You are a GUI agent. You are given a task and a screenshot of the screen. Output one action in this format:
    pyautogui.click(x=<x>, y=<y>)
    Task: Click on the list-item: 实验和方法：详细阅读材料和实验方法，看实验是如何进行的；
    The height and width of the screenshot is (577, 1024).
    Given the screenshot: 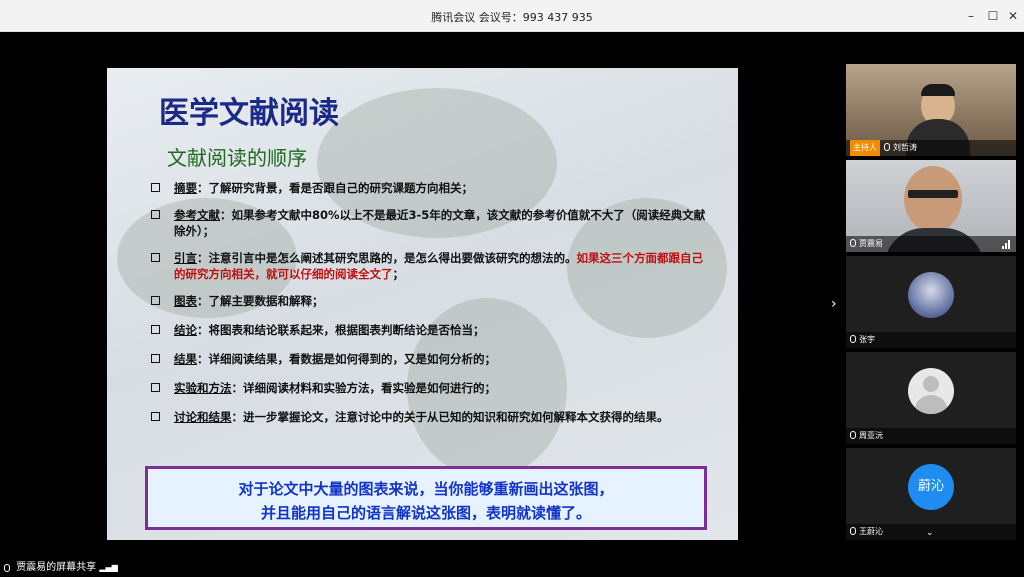 What is the action you would take?
    pyautogui.click(x=429, y=388)
    